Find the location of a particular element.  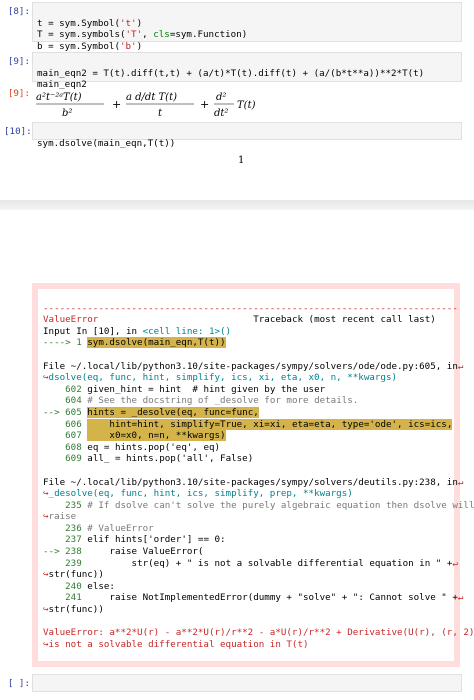

frame2-line: 237 elif hints['order'] == 0: is located at coordinates (145, 540).